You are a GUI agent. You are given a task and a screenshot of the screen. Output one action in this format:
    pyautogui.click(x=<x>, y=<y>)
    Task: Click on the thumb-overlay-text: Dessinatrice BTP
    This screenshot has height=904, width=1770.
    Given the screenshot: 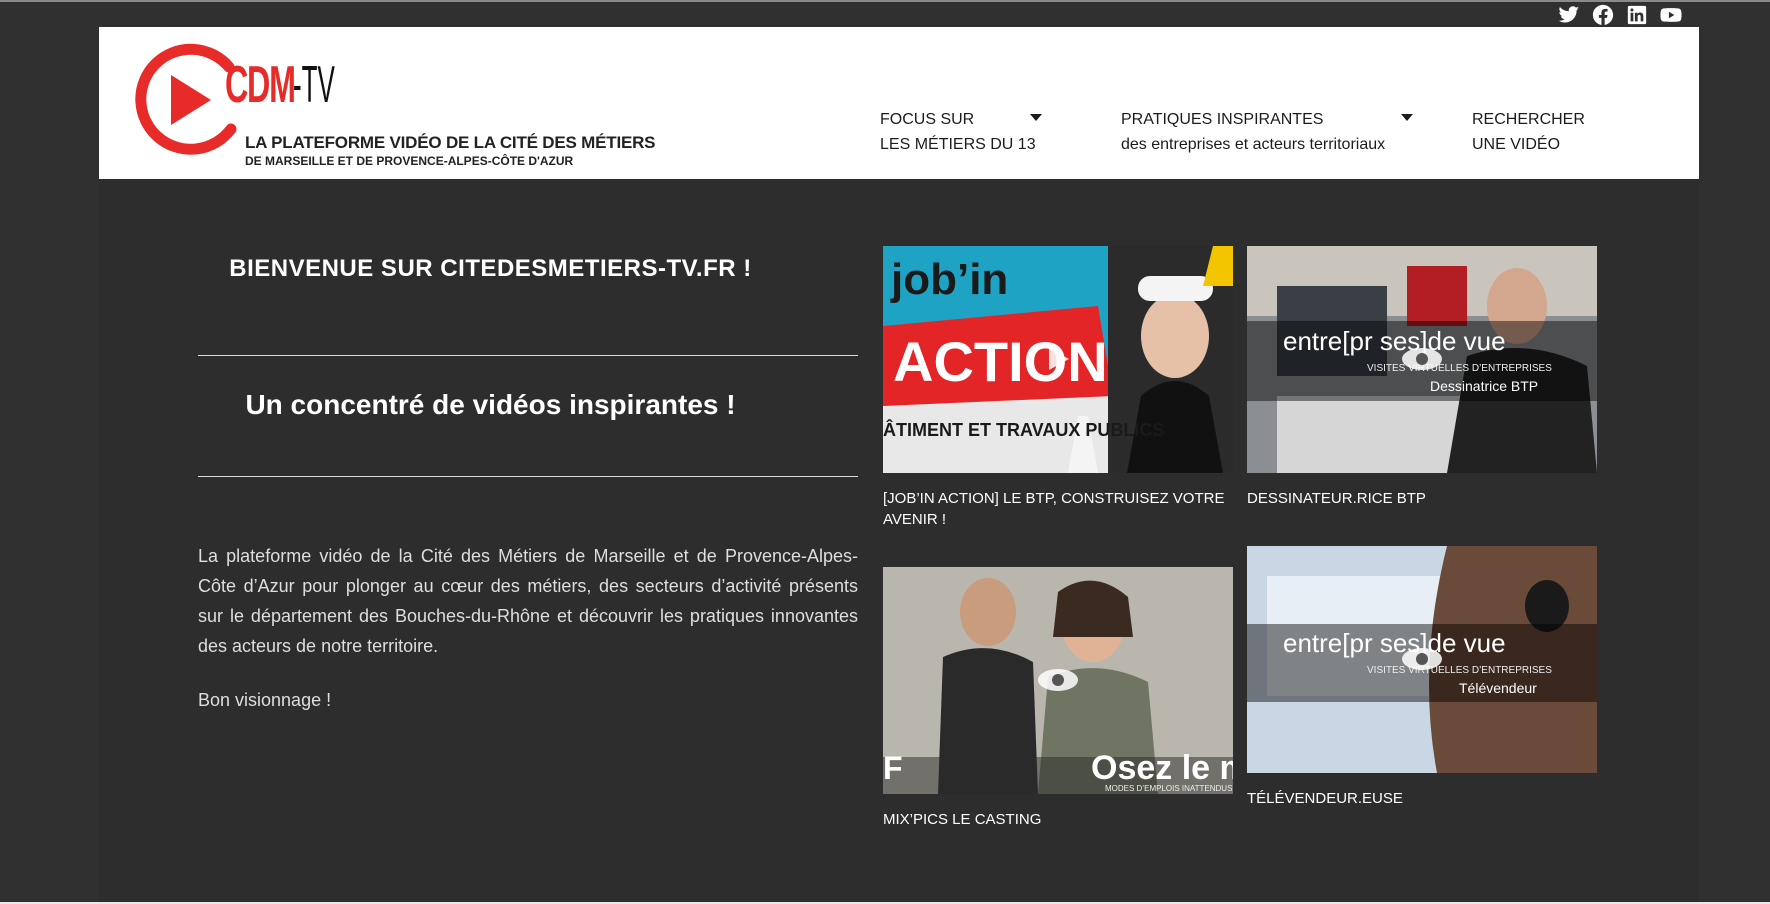 What is the action you would take?
    pyautogui.click(x=1484, y=386)
    